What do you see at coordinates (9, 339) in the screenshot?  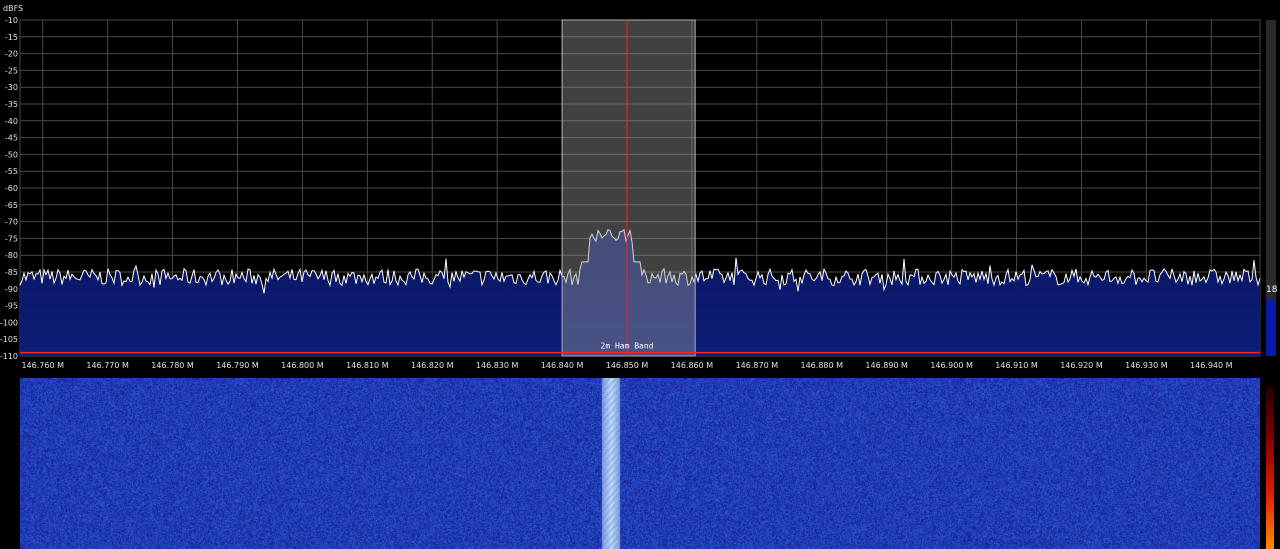 I see `y-tick-label: -105` at bounding box center [9, 339].